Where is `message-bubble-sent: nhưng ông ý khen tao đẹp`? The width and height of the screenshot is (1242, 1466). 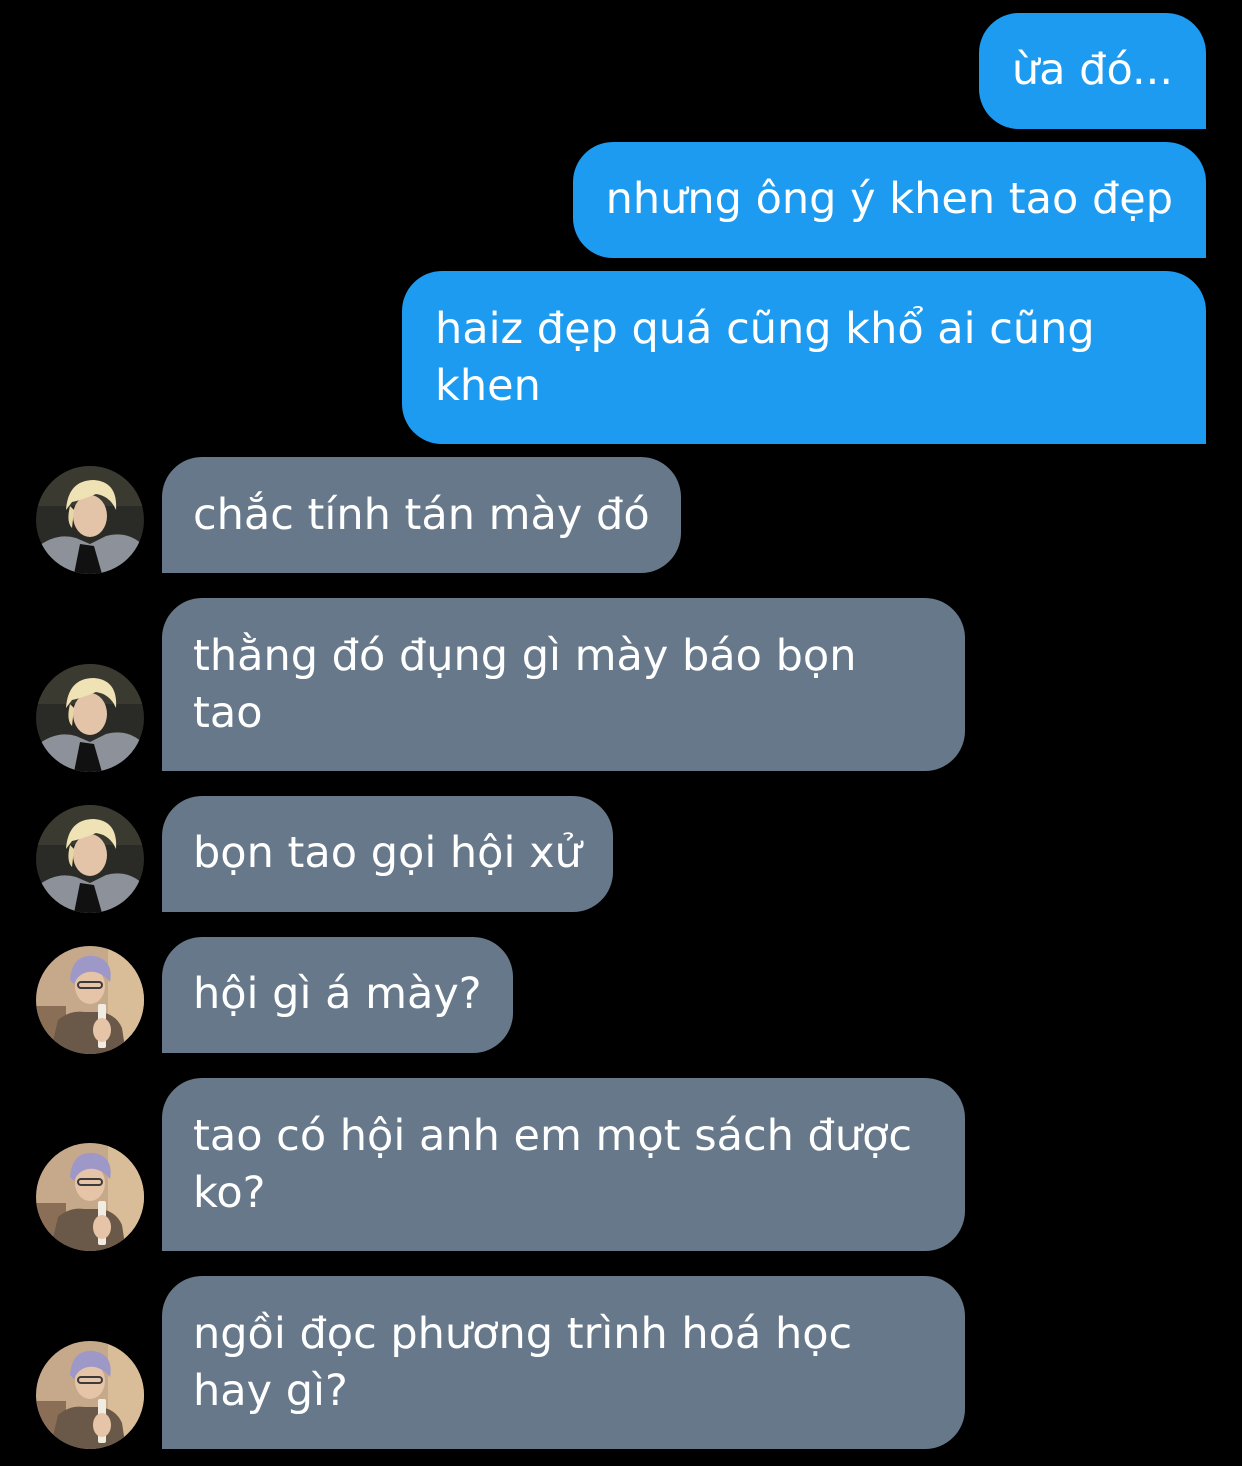 message-bubble-sent: nhưng ông ý khen tao đẹp is located at coordinates (889, 200).